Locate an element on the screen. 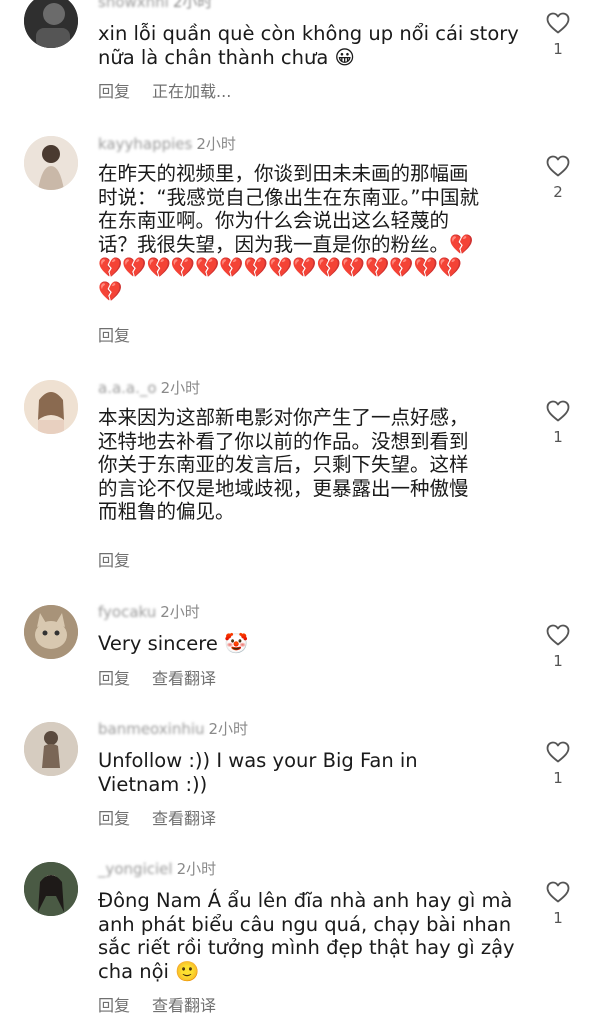  comment-meta: kayyhappies 2小时 is located at coordinates (167, 143).